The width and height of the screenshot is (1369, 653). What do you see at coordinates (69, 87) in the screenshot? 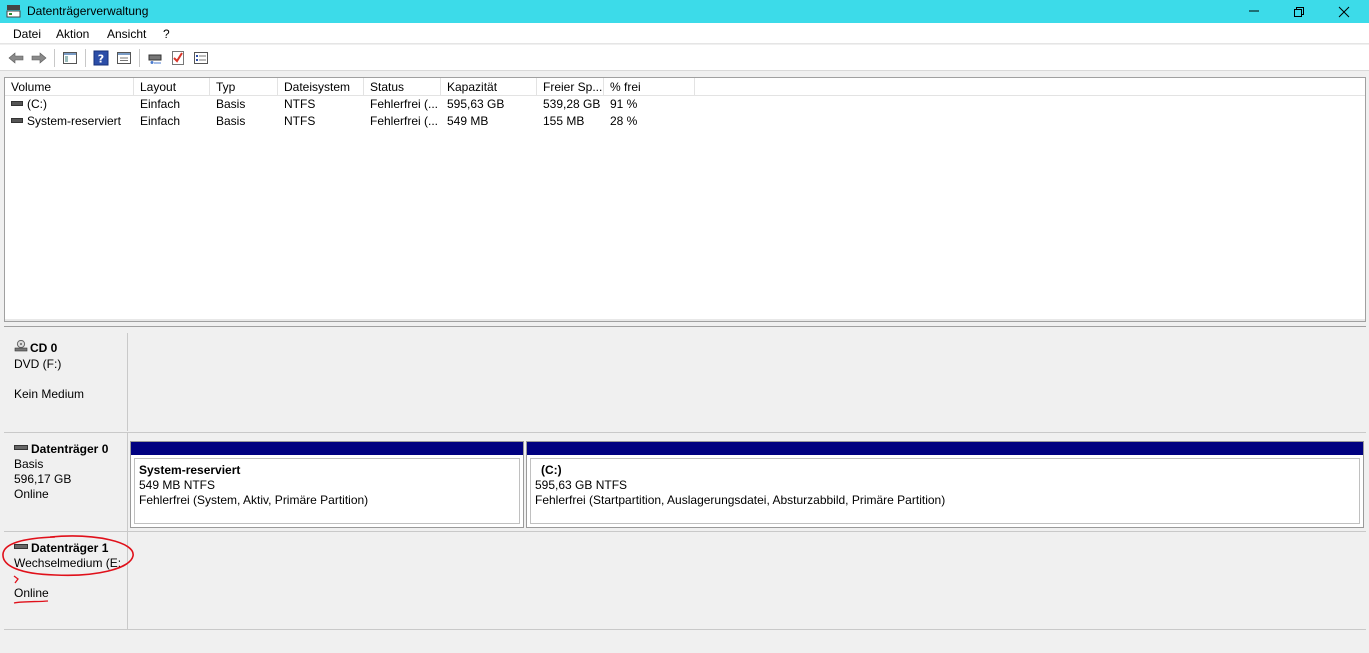
I see `column-volume: Volume` at bounding box center [69, 87].